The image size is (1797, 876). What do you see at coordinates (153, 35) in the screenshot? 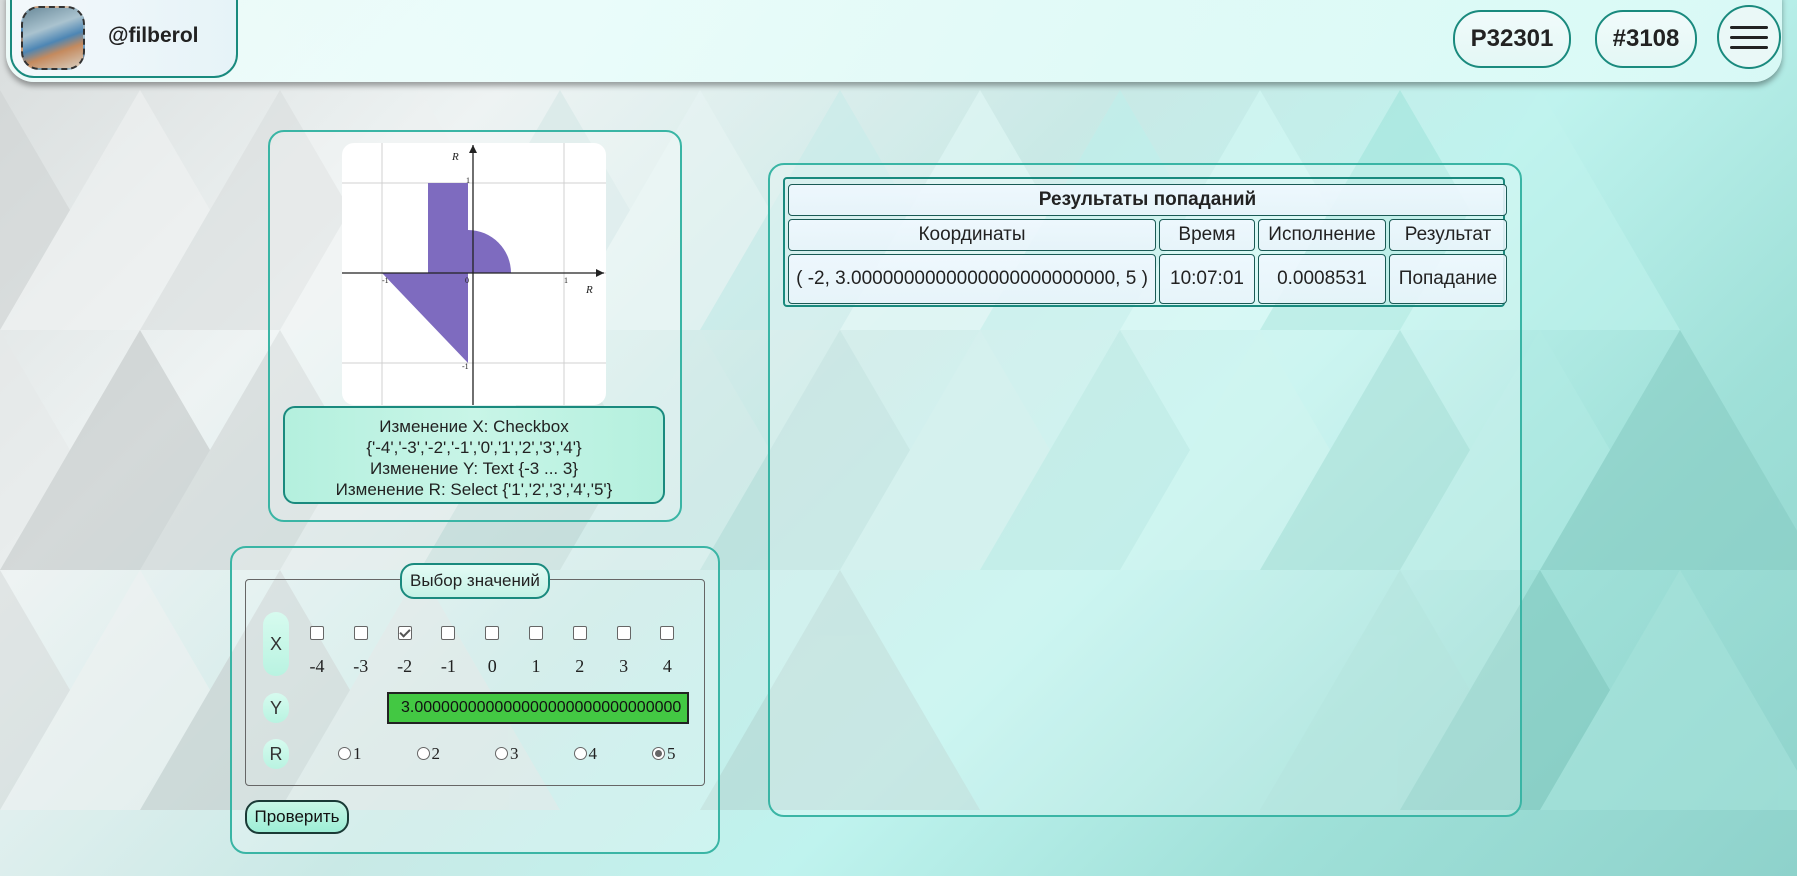
I see `username: @filberol` at bounding box center [153, 35].